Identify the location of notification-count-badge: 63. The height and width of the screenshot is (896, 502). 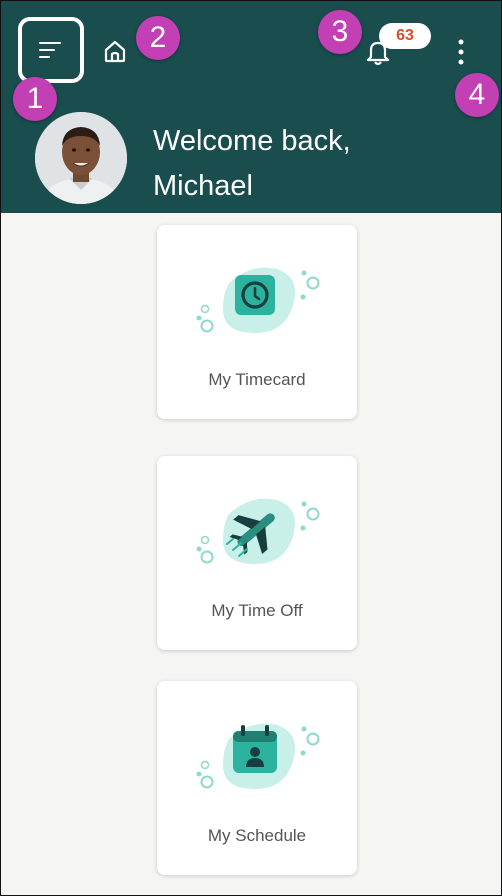
(405, 36).